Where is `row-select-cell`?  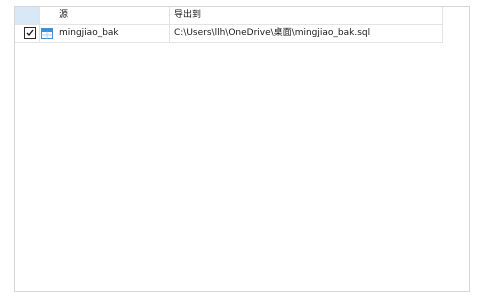 row-select-cell is located at coordinates (27, 33).